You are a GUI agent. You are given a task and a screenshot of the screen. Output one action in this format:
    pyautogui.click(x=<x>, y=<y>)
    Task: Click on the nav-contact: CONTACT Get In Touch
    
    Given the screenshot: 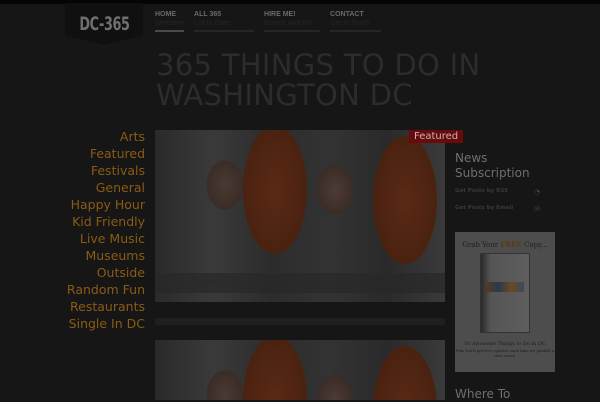 What is the action you would take?
    pyautogui.click(x=356, y=21)
    